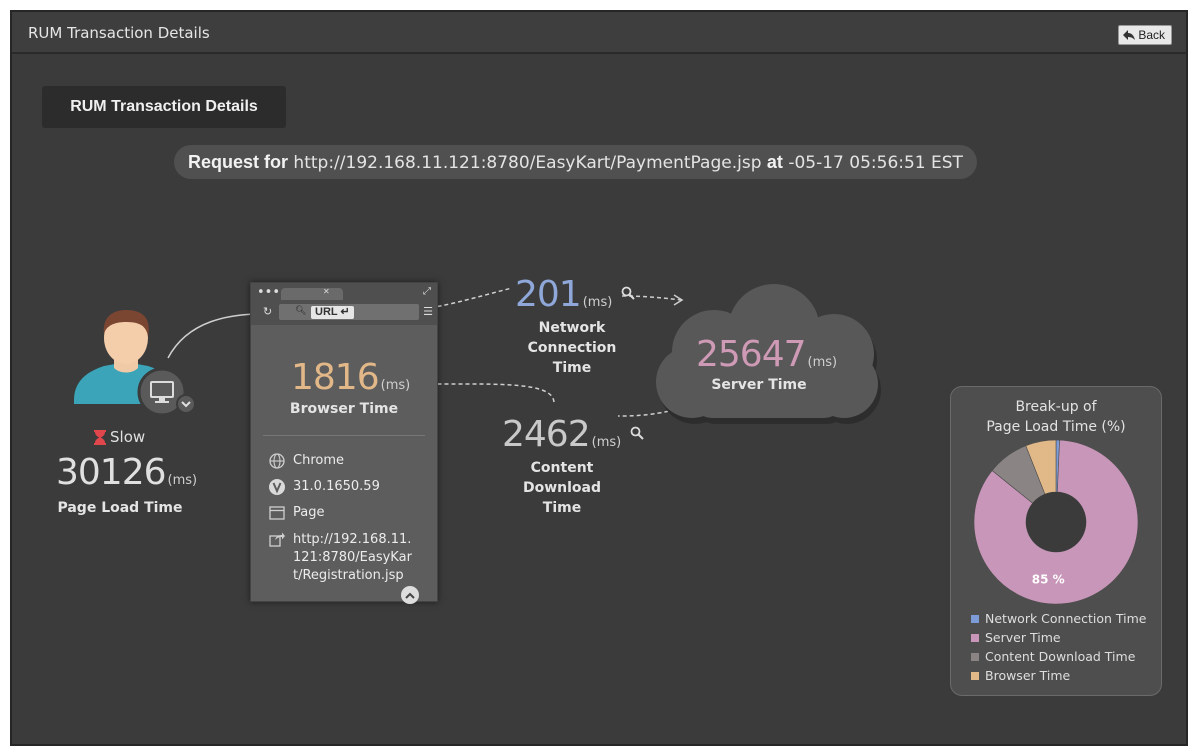 Image resolution: width=1200 pixels, height=756 pixels. Describe the element at coordinates (277, 539) in the screenshot. I see `share-icon` at that location.